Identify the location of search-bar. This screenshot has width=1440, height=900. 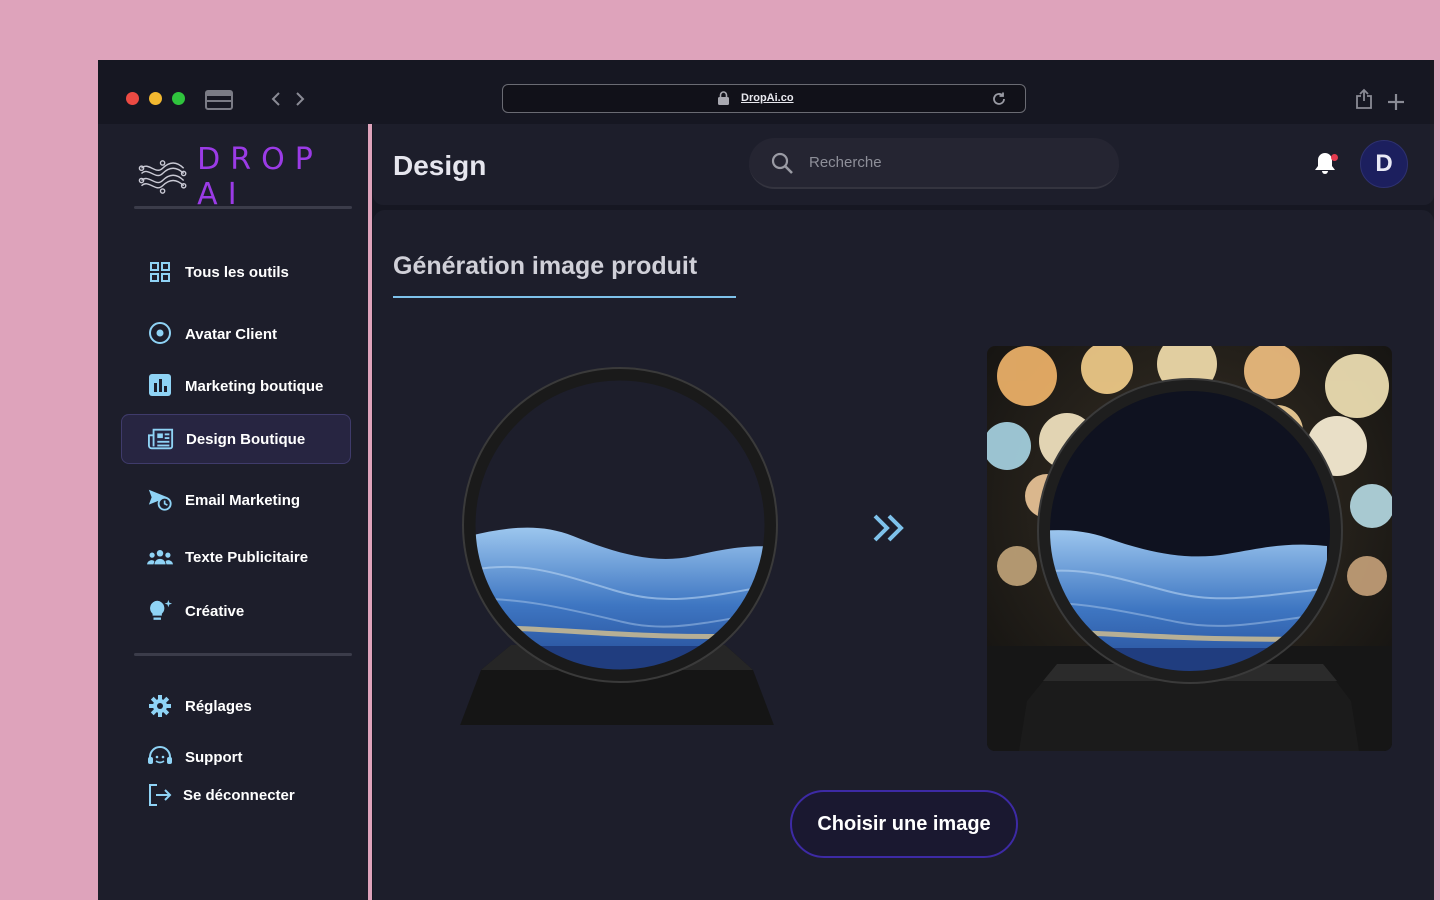
(934, 163).